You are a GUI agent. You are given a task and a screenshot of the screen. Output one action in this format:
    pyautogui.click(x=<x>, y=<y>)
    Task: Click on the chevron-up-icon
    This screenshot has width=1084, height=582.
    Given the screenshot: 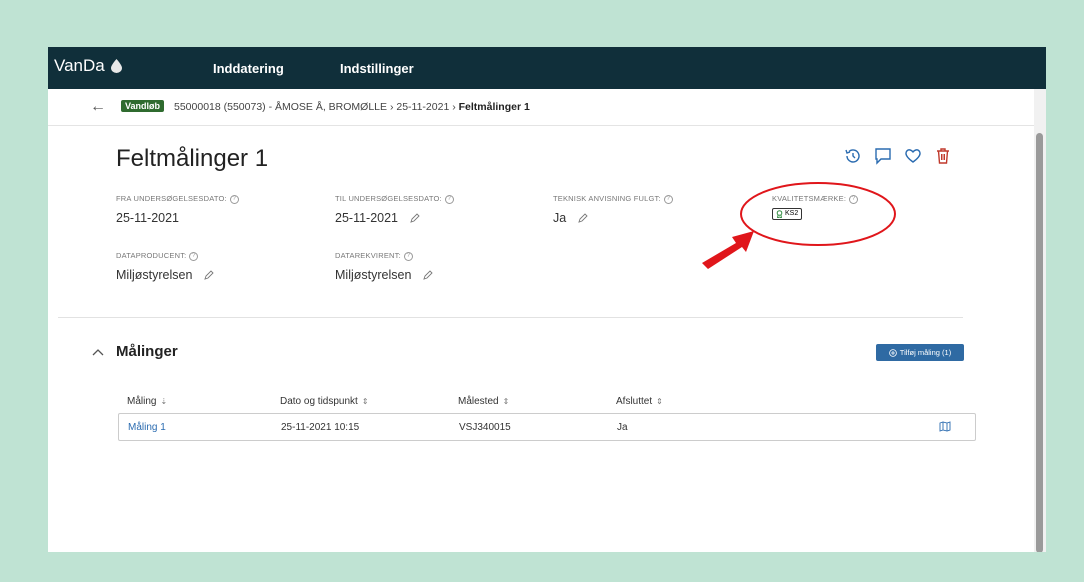 What is the action you would take?
    pyautogui.click(x=98, y=352)
    